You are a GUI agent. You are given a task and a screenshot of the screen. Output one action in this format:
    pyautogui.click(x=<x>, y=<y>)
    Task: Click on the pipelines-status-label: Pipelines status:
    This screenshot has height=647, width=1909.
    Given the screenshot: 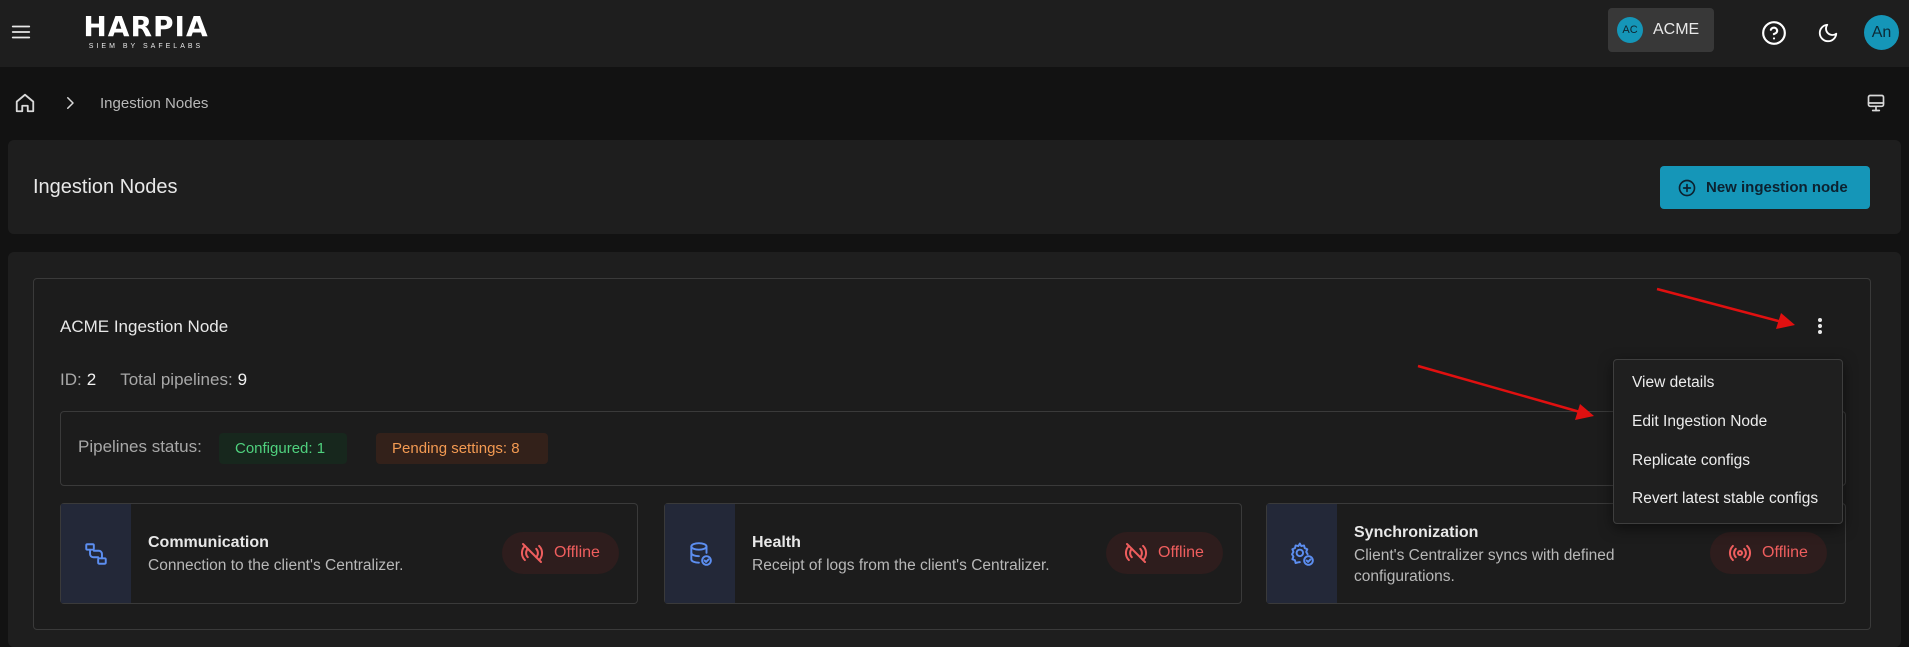 What is the action you would take?
    pyautogui.click(x=140, y=446)
    